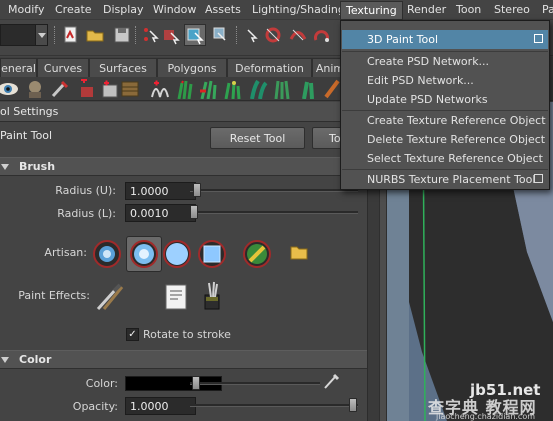 The width and height of the screenshot is (553, 421). Describe the element at coordinates (183, 359) in the screenshot. I see `color-section-header: Color` at that location.